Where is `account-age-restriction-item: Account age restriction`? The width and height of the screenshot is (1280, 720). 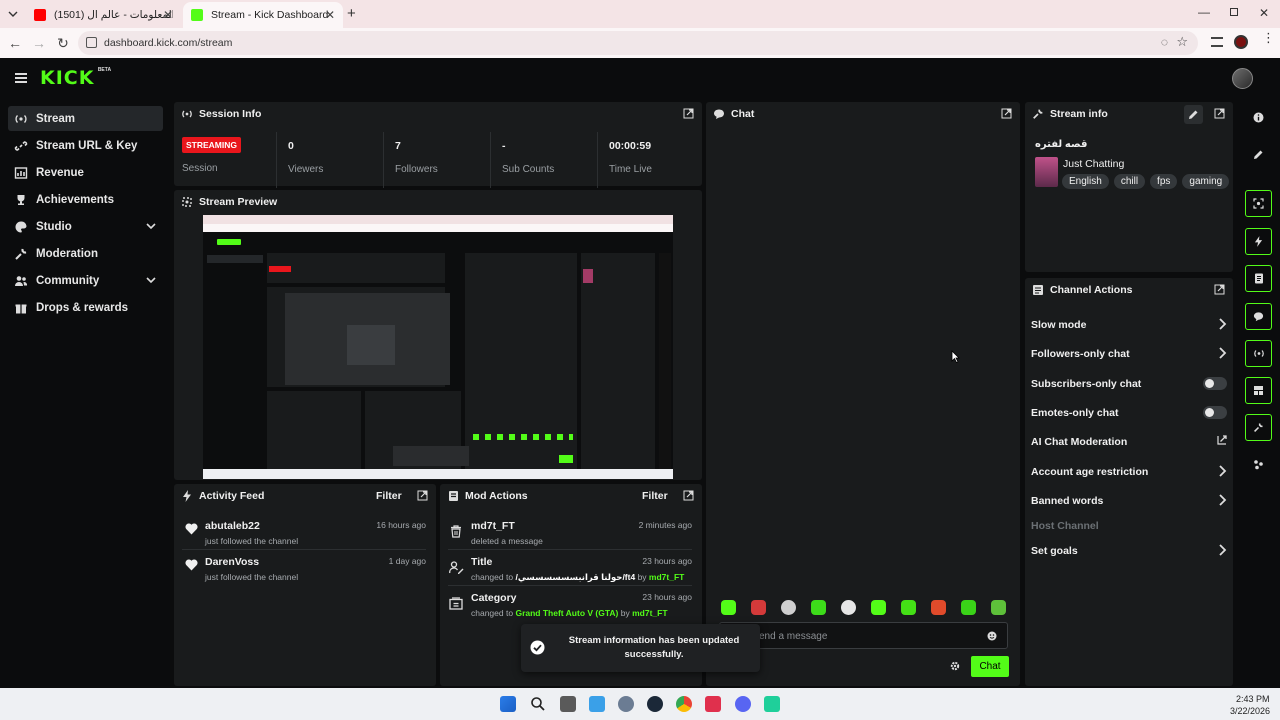
account-age-restriction-item: Account age restriction is located at coordinates (1129, 472).